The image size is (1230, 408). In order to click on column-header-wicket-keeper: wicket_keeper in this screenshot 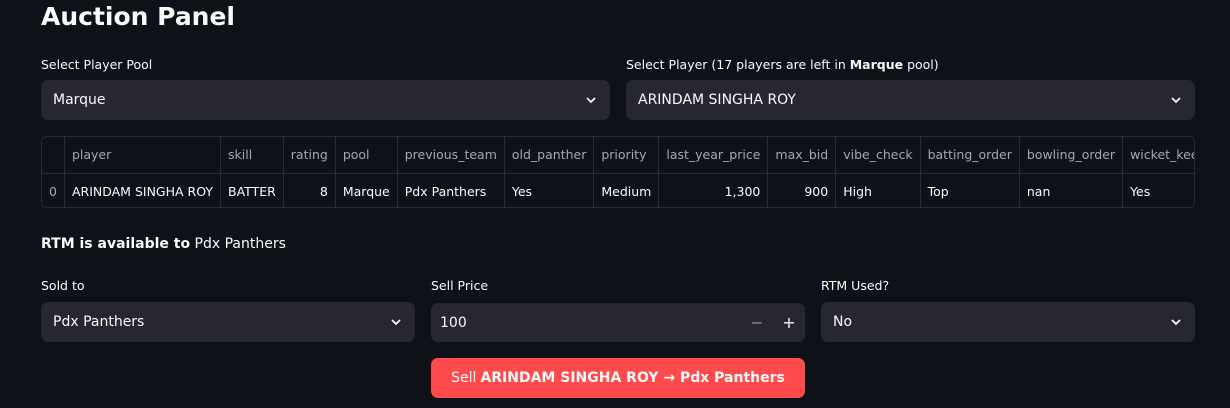, I will do `click(1158, 155)`.